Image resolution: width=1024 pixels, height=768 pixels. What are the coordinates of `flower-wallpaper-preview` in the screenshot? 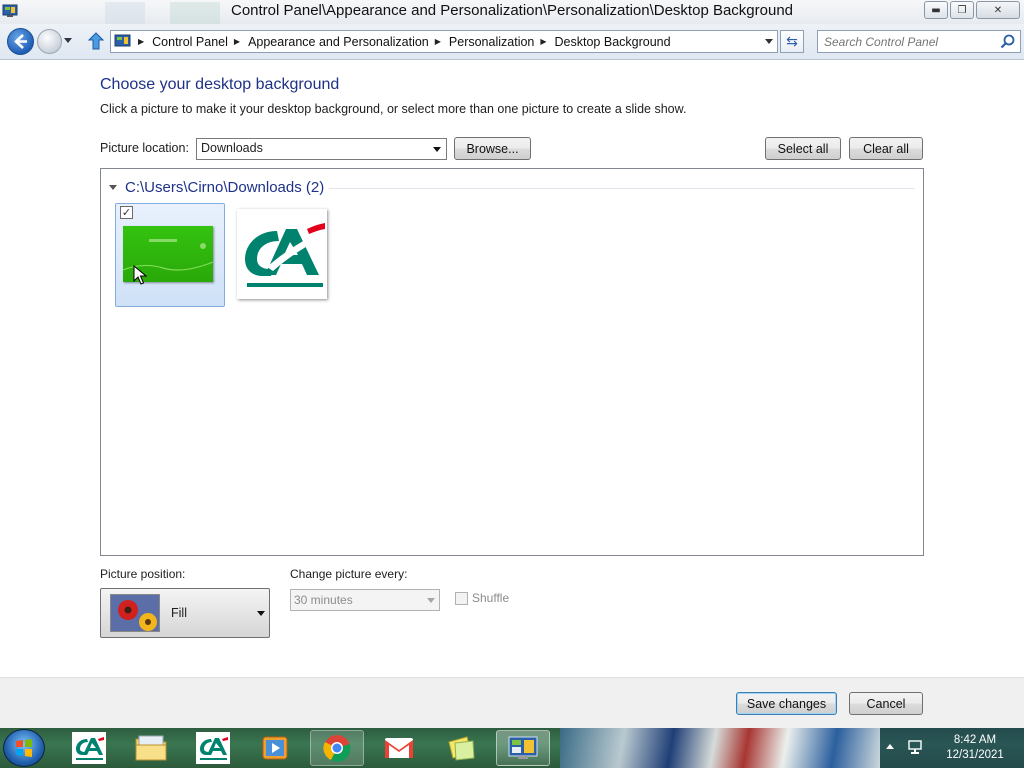 It's located at (135, 613).